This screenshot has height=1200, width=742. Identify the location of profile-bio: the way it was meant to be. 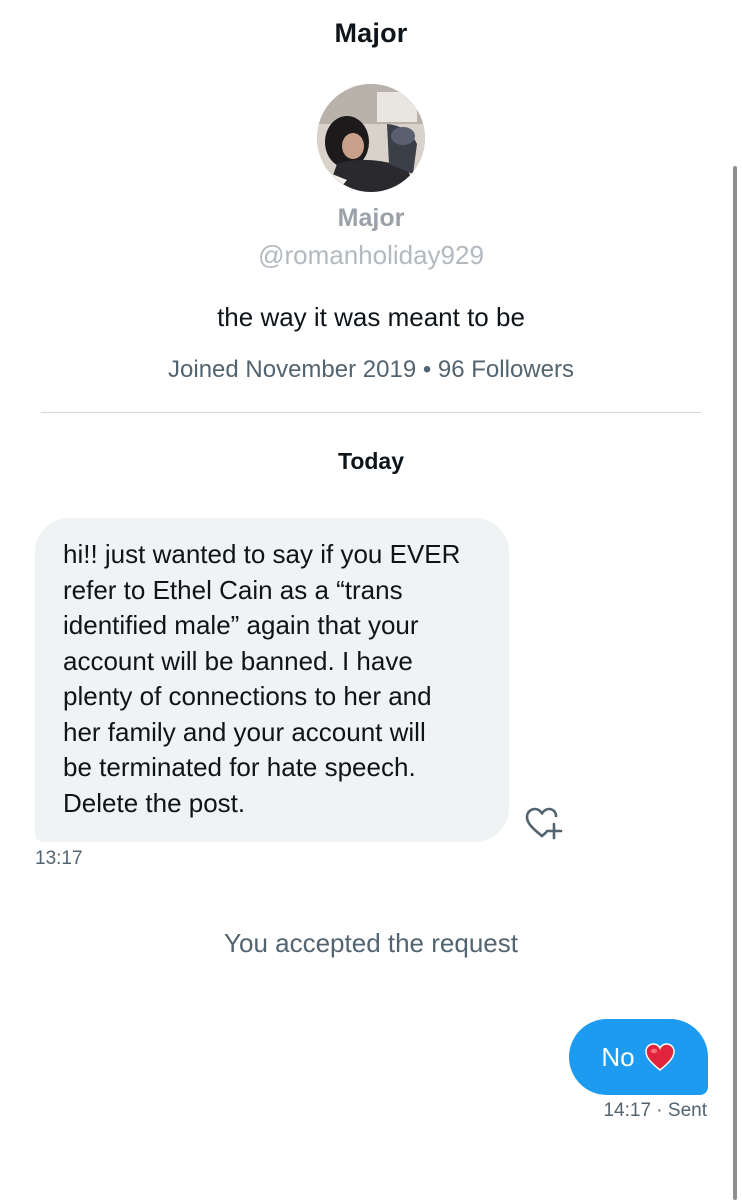
(371, 317).